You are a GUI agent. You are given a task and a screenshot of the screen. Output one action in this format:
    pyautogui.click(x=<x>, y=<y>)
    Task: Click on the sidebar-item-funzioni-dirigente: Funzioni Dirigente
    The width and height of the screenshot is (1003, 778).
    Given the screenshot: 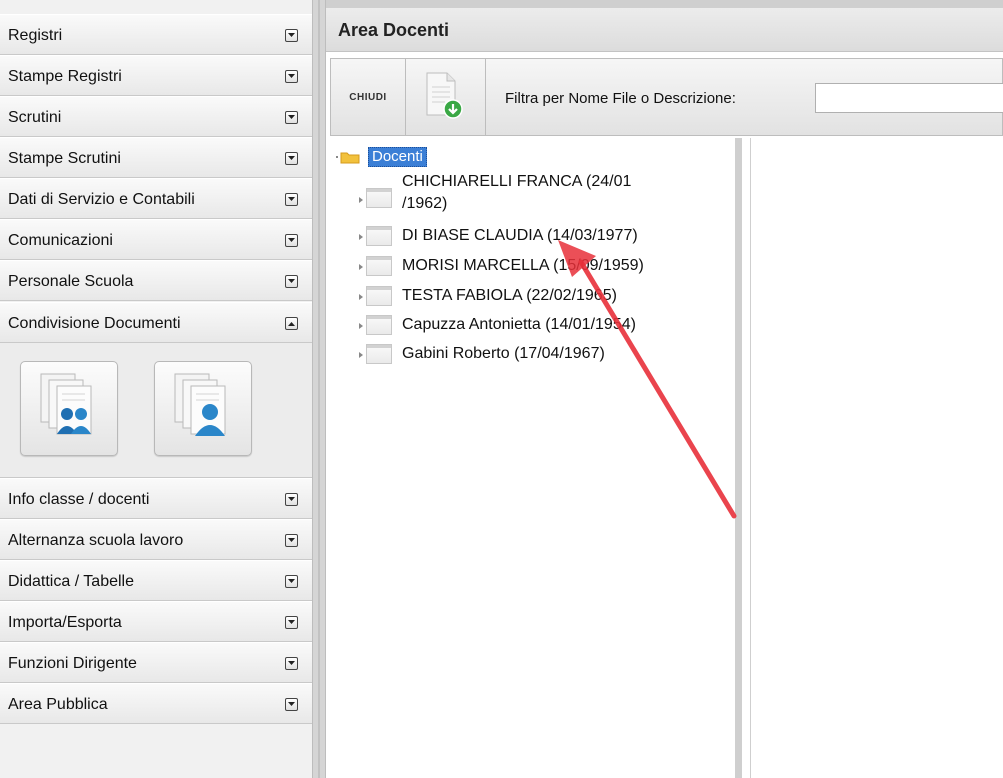 What is the action you would take?
    pyautogui.click(x=156, y=662)
    